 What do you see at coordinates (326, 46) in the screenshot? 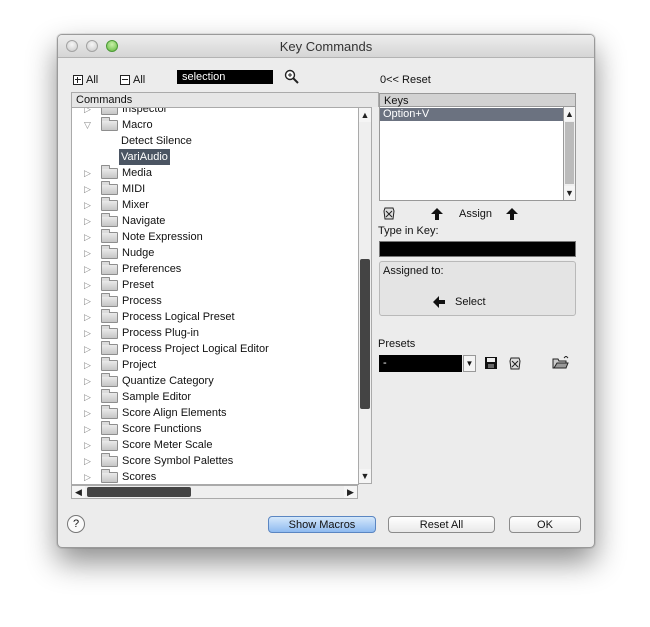
I see `title-bar: Key Commands` at bounding box center [326, 46].